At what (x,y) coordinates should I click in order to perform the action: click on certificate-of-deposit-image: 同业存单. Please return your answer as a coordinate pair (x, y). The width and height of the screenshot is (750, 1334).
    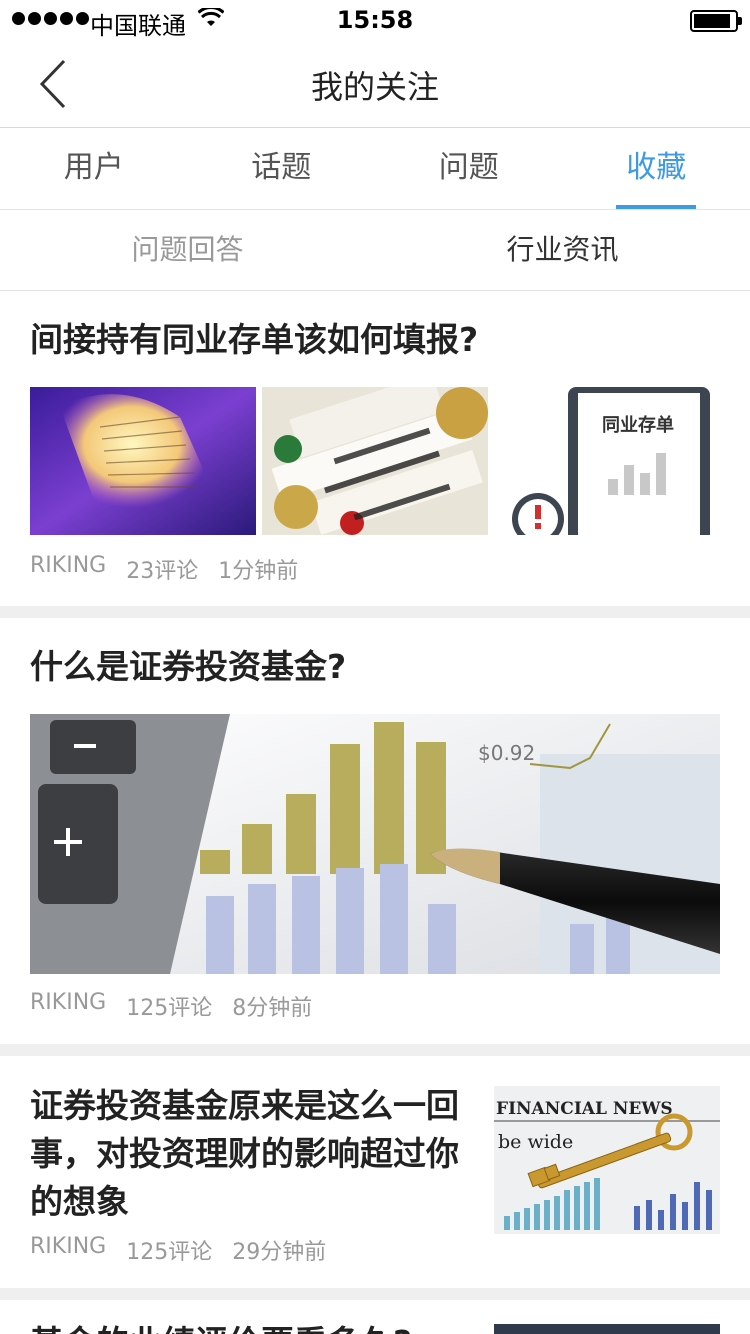
    Looking at the image, I should click on (607, 461).